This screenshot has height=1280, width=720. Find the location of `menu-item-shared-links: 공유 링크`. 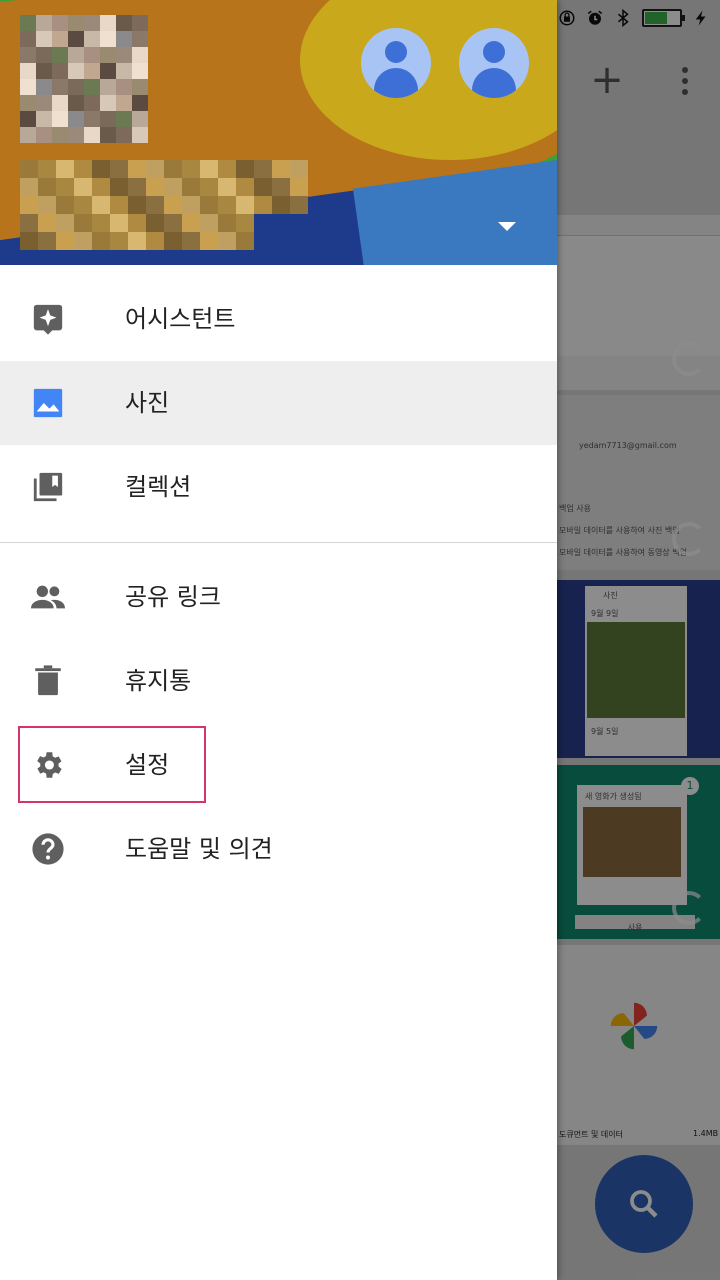

menu-item-shared-links: 공유 링크 is located at coordinates (278, 597).